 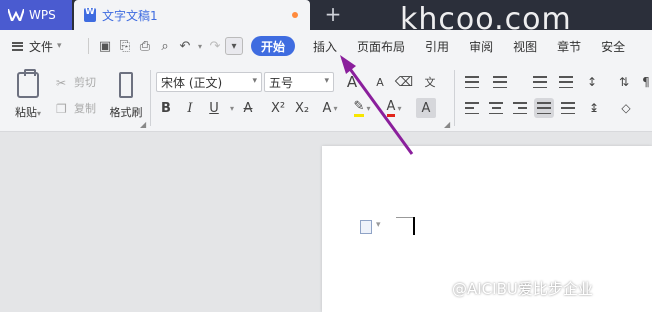 What do you see at coordinates (430, 82) in the screenshot?
I see `phonetic-guide-icon: 文` at bounding box center [430, 82].